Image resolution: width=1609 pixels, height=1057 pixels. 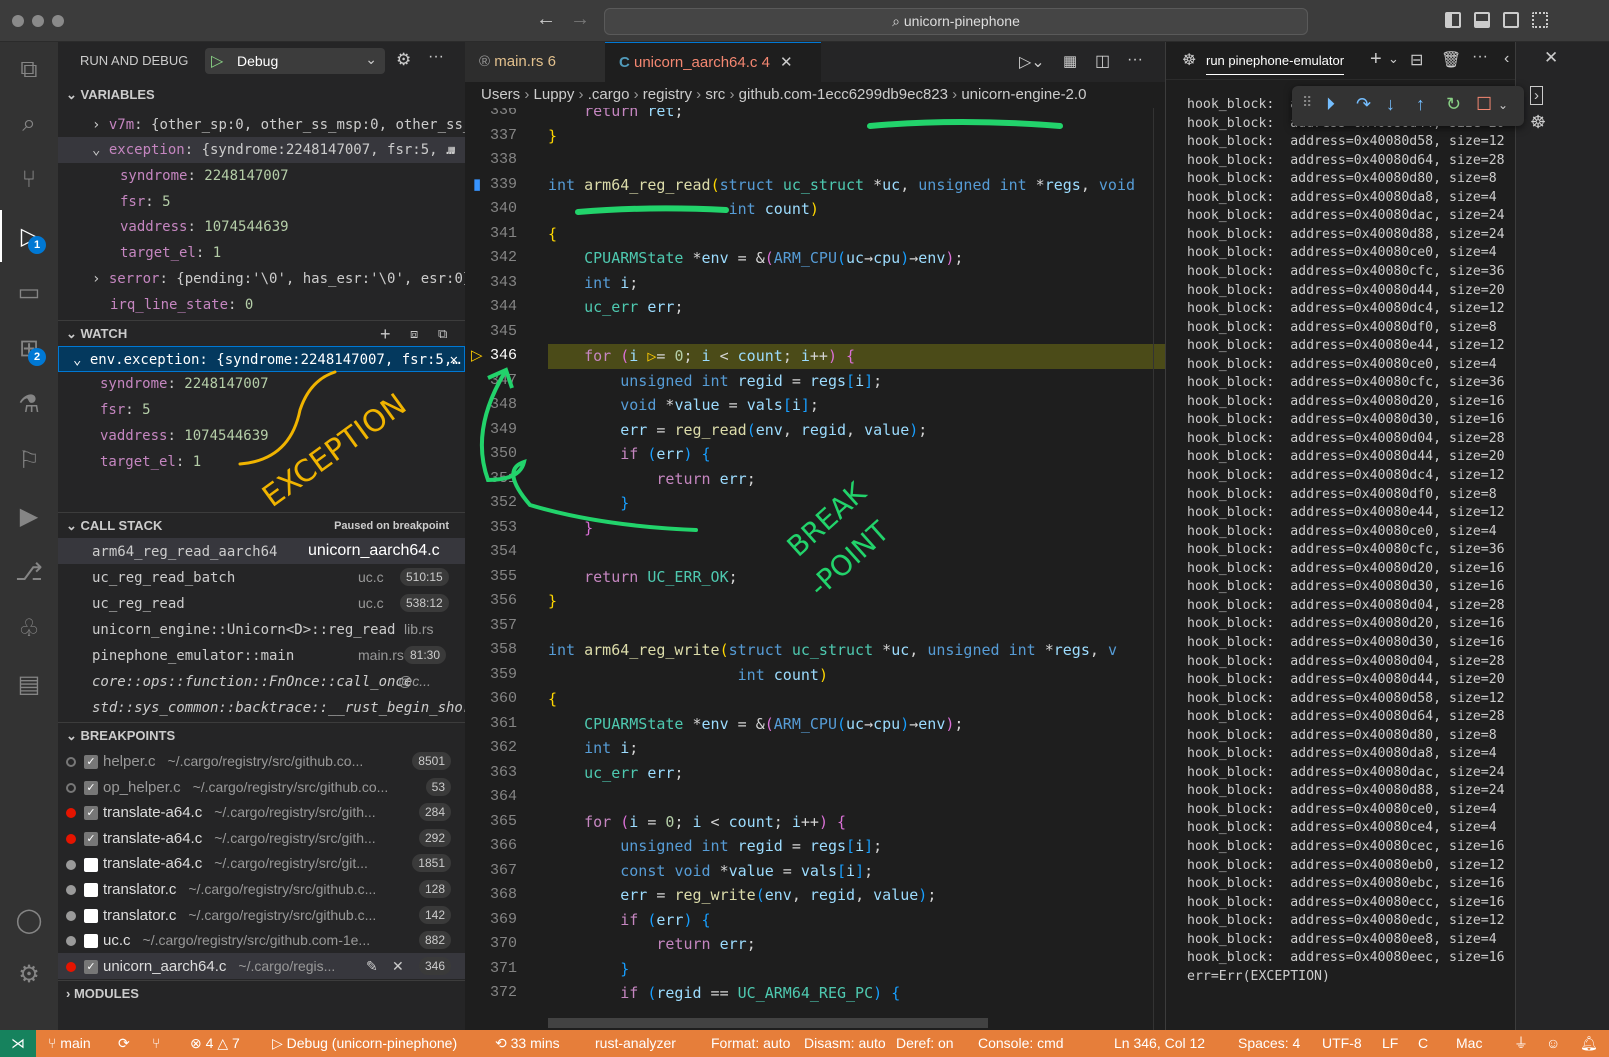 I want to click on disasm-status: Disasm: auto, so click(x=845, y=1043).